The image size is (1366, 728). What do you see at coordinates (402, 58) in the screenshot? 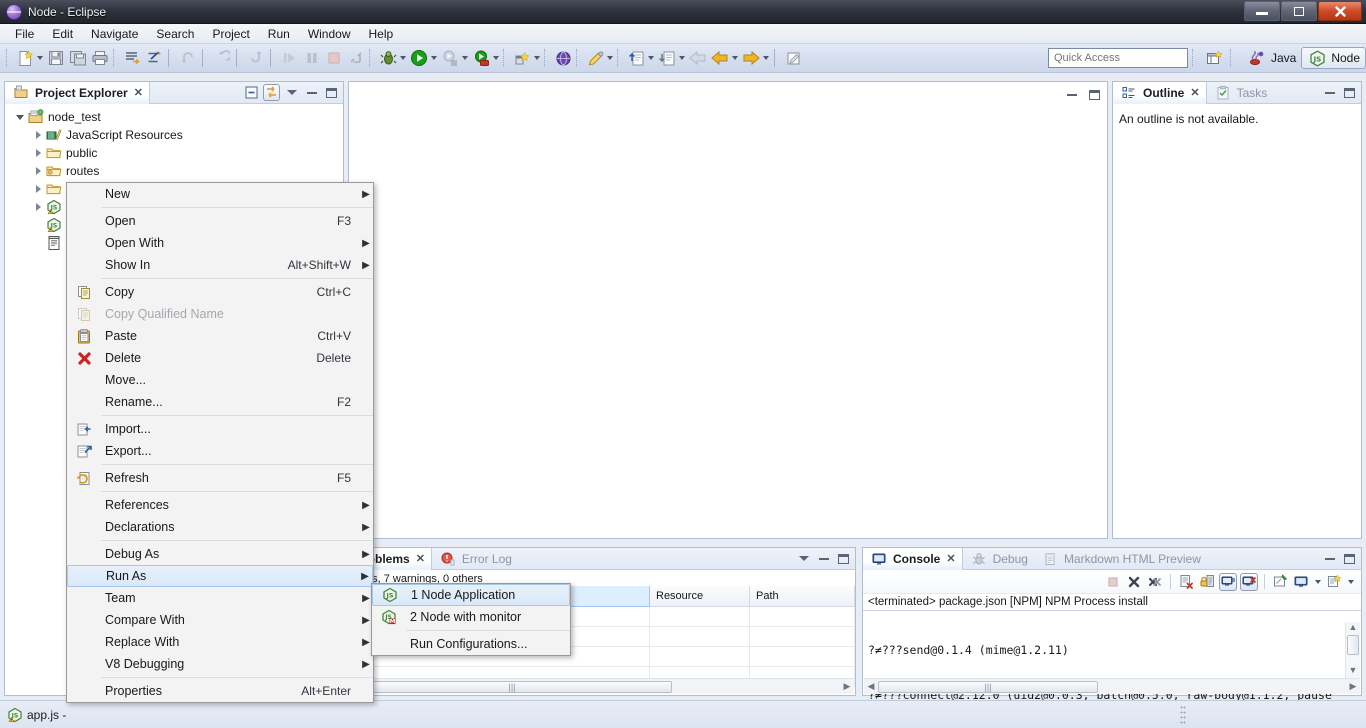
I see `debug-dropdown-arrow` at bounding box center [402, 58].